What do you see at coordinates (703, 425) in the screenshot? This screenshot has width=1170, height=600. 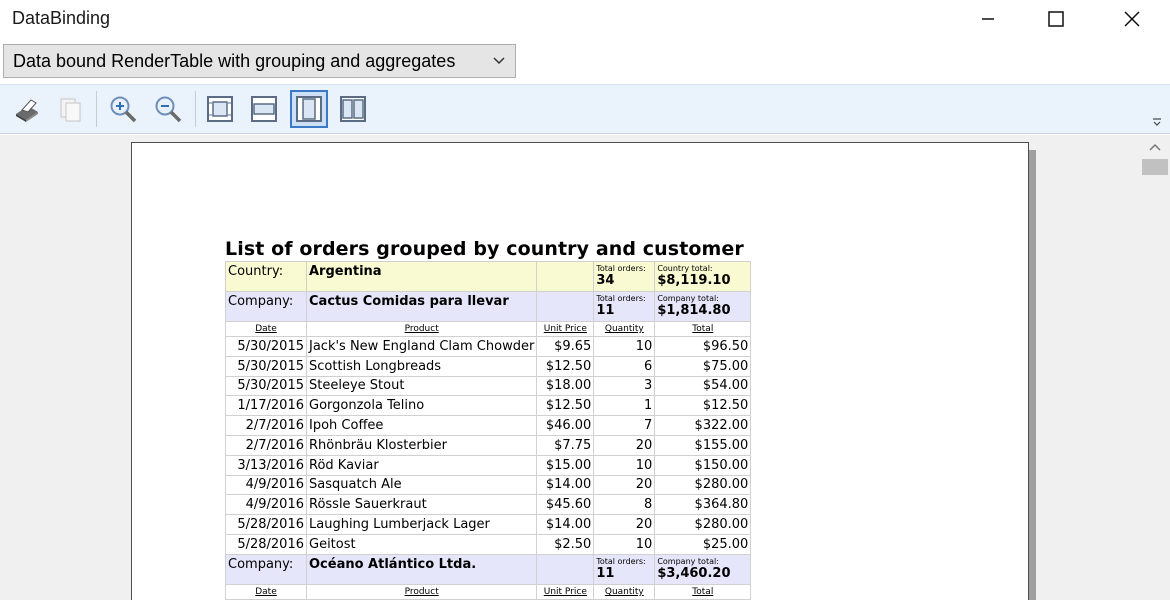 I see `table-cell: $322.00` at bounding box center [703, 425].